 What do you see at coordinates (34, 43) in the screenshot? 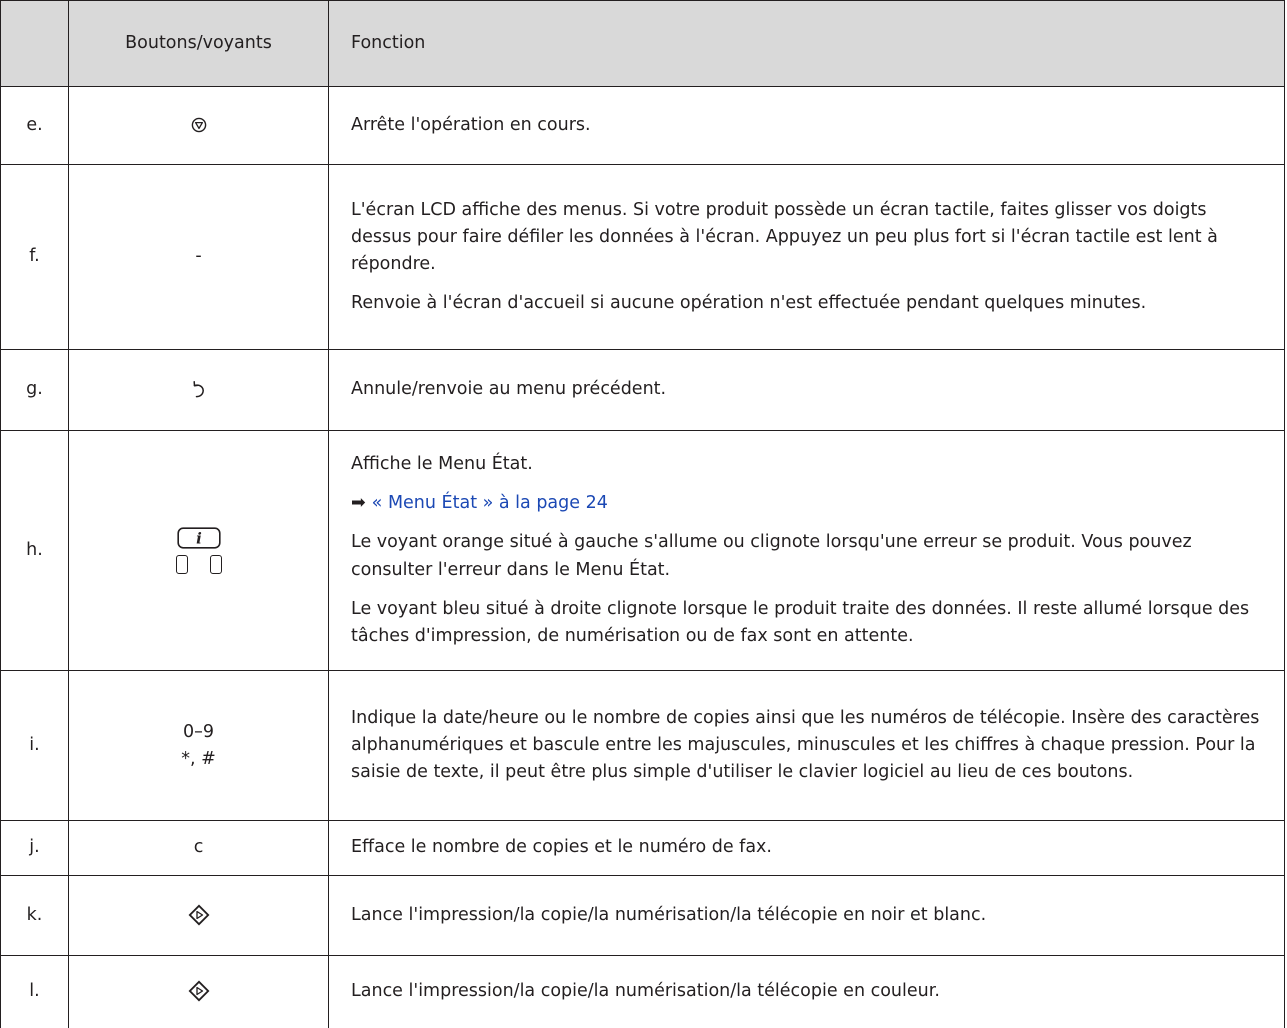
I see `header-letter` at bounding box center [34, 43].